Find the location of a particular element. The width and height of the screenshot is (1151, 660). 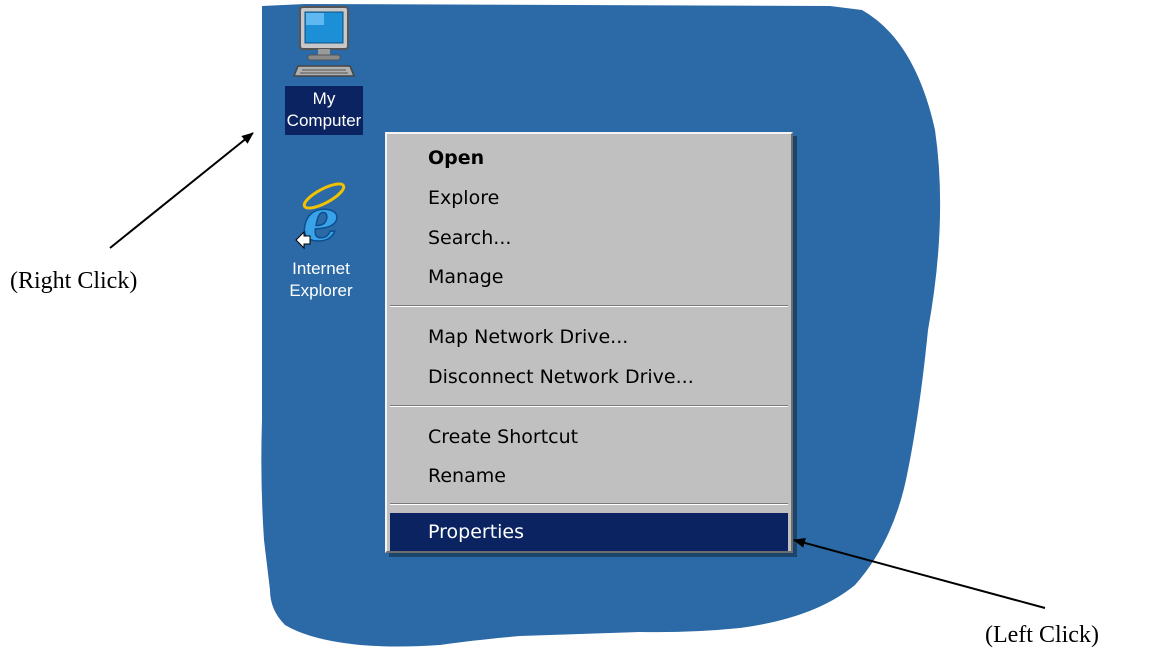

computer-icon is located at coordinates (324, 41).